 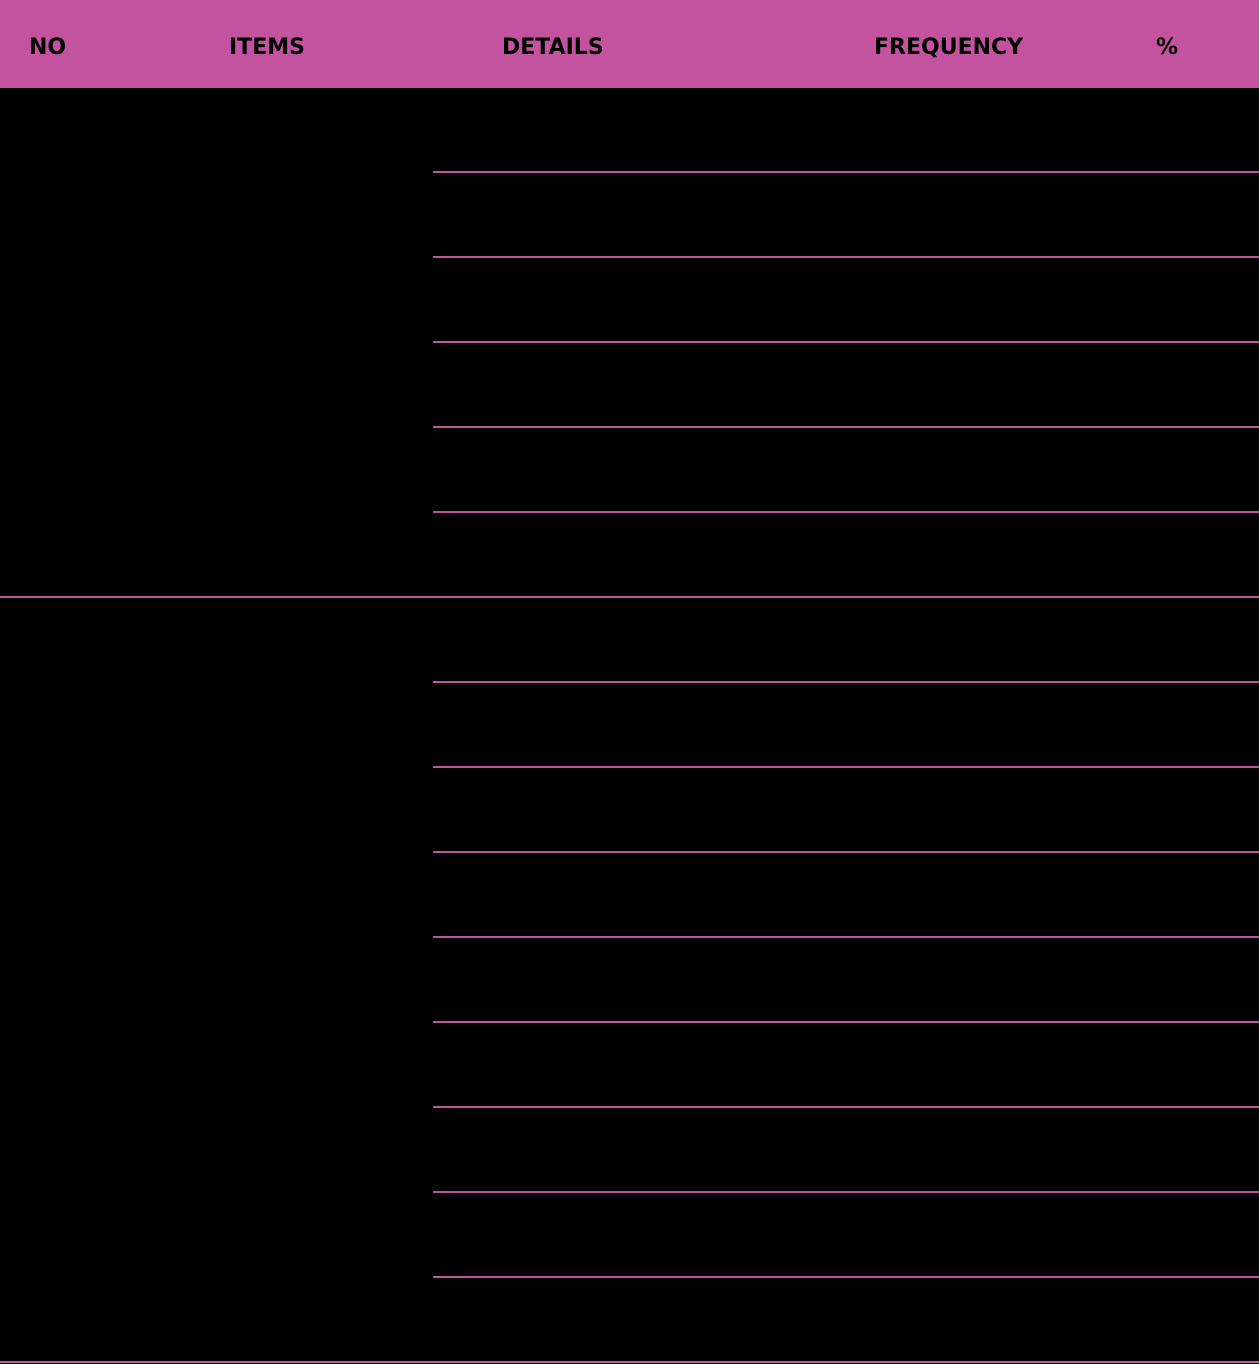 I want to click on header-details: DETAILS, so click(x=553, y=47).